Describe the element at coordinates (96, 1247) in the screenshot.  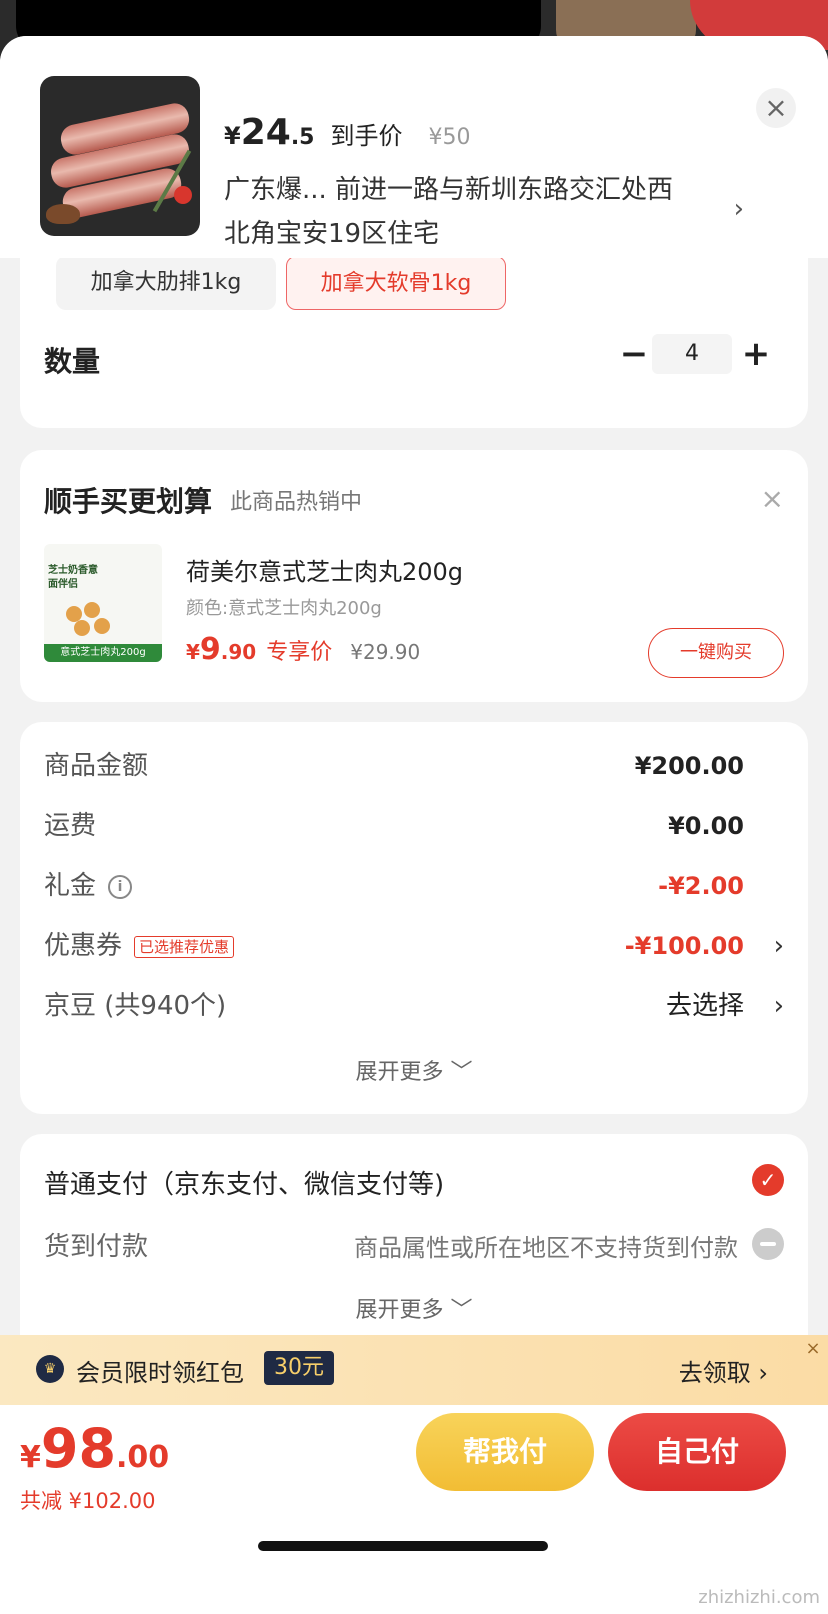
I see `payment-option-cod: 货到付款` at that location.